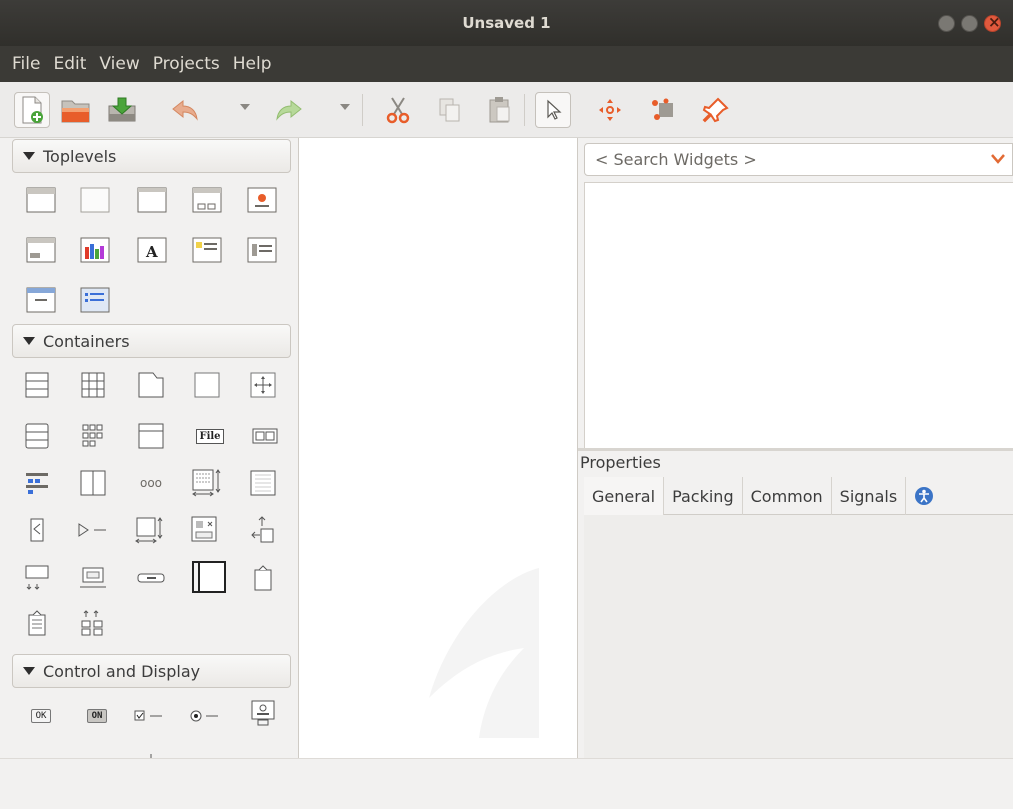 The width and height of the screenshot is (1013, 809). What do you see at coordinates (263, 483) in the screenshot?
I see `viewport-icon` at bounding box center [263, 483].